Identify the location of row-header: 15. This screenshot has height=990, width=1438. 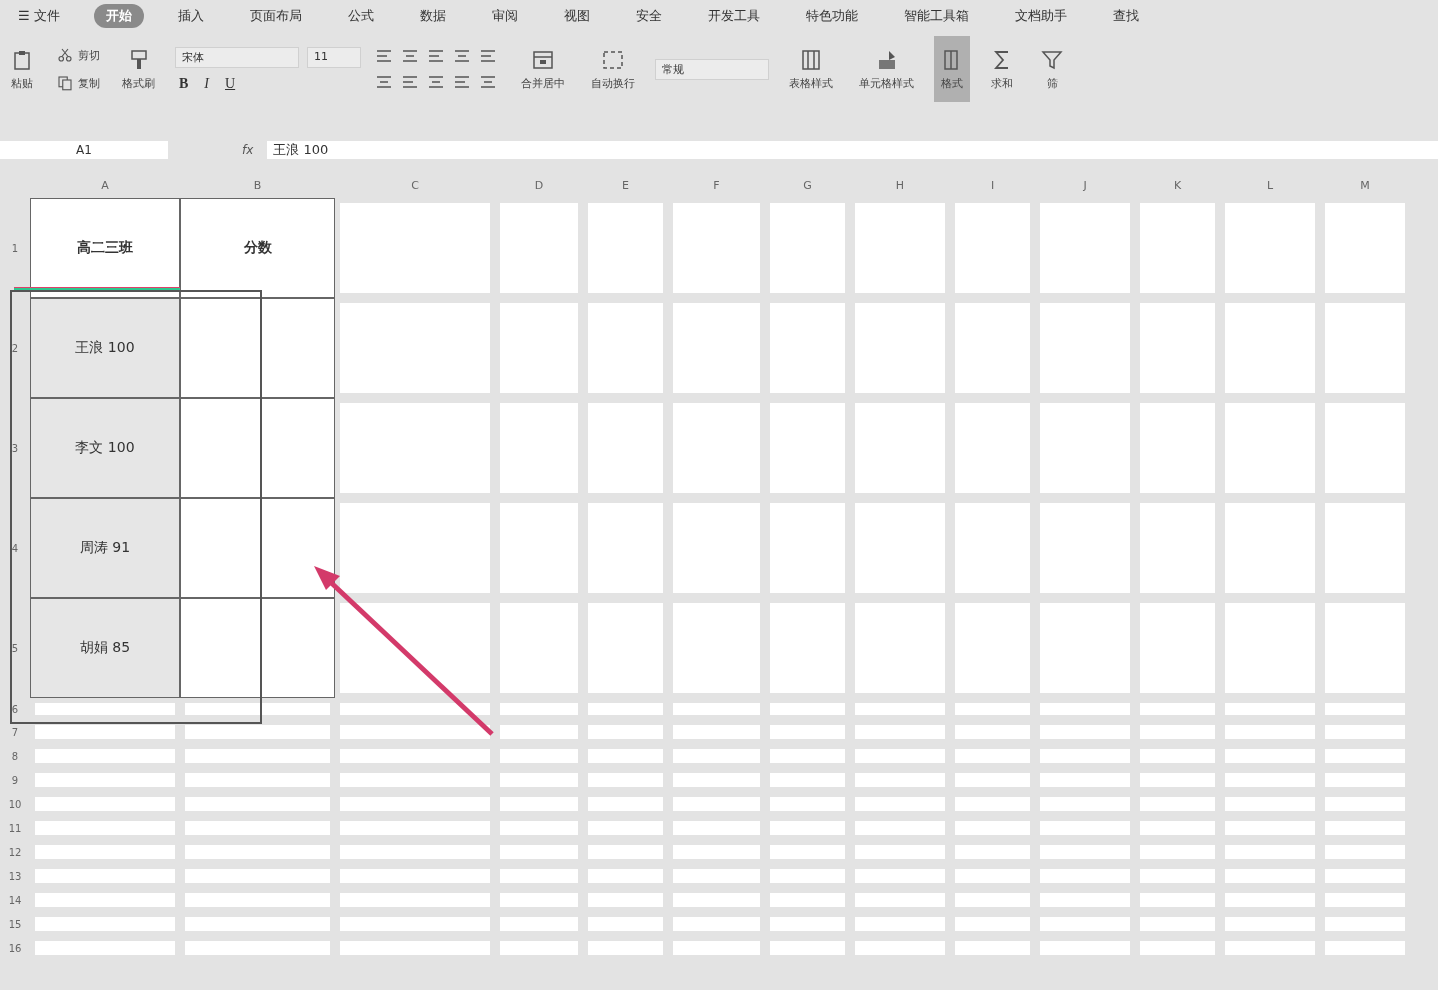
(15, 924).